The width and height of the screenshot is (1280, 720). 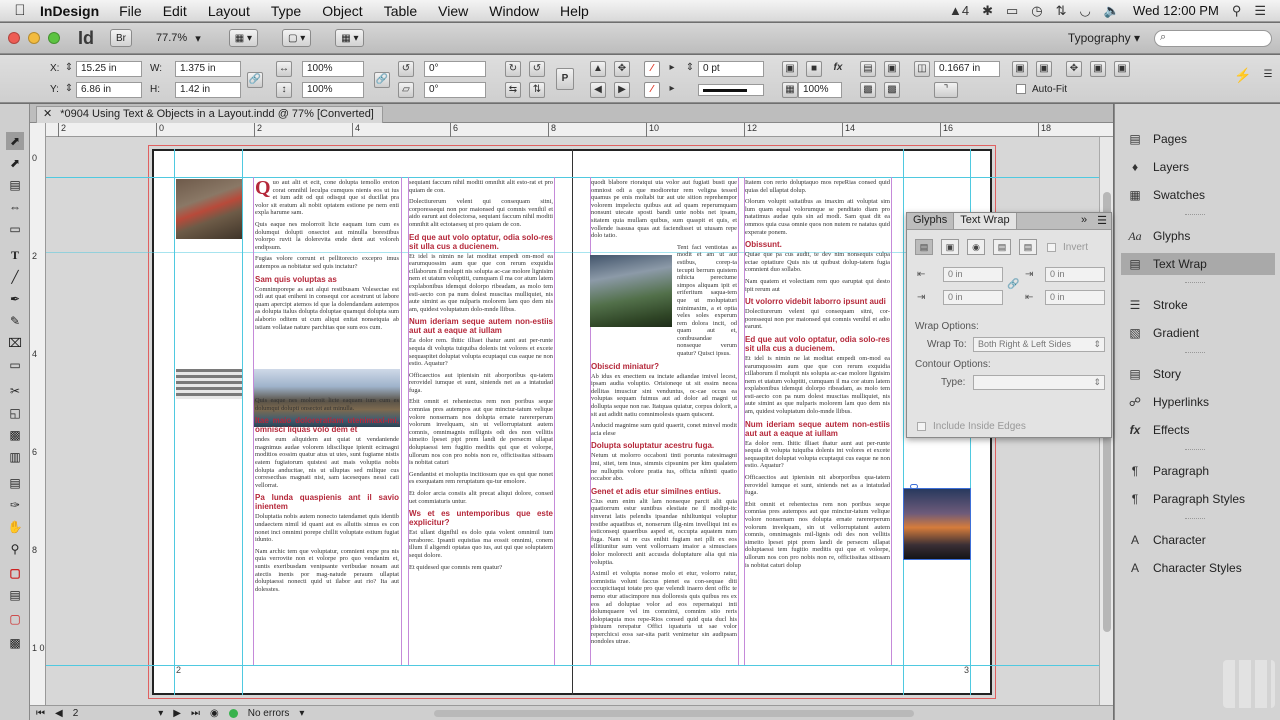 What do you see at coordinates (175, 11) in the screenshot?
I see `menu-edit: Edit` at bounding box center [175, 11].